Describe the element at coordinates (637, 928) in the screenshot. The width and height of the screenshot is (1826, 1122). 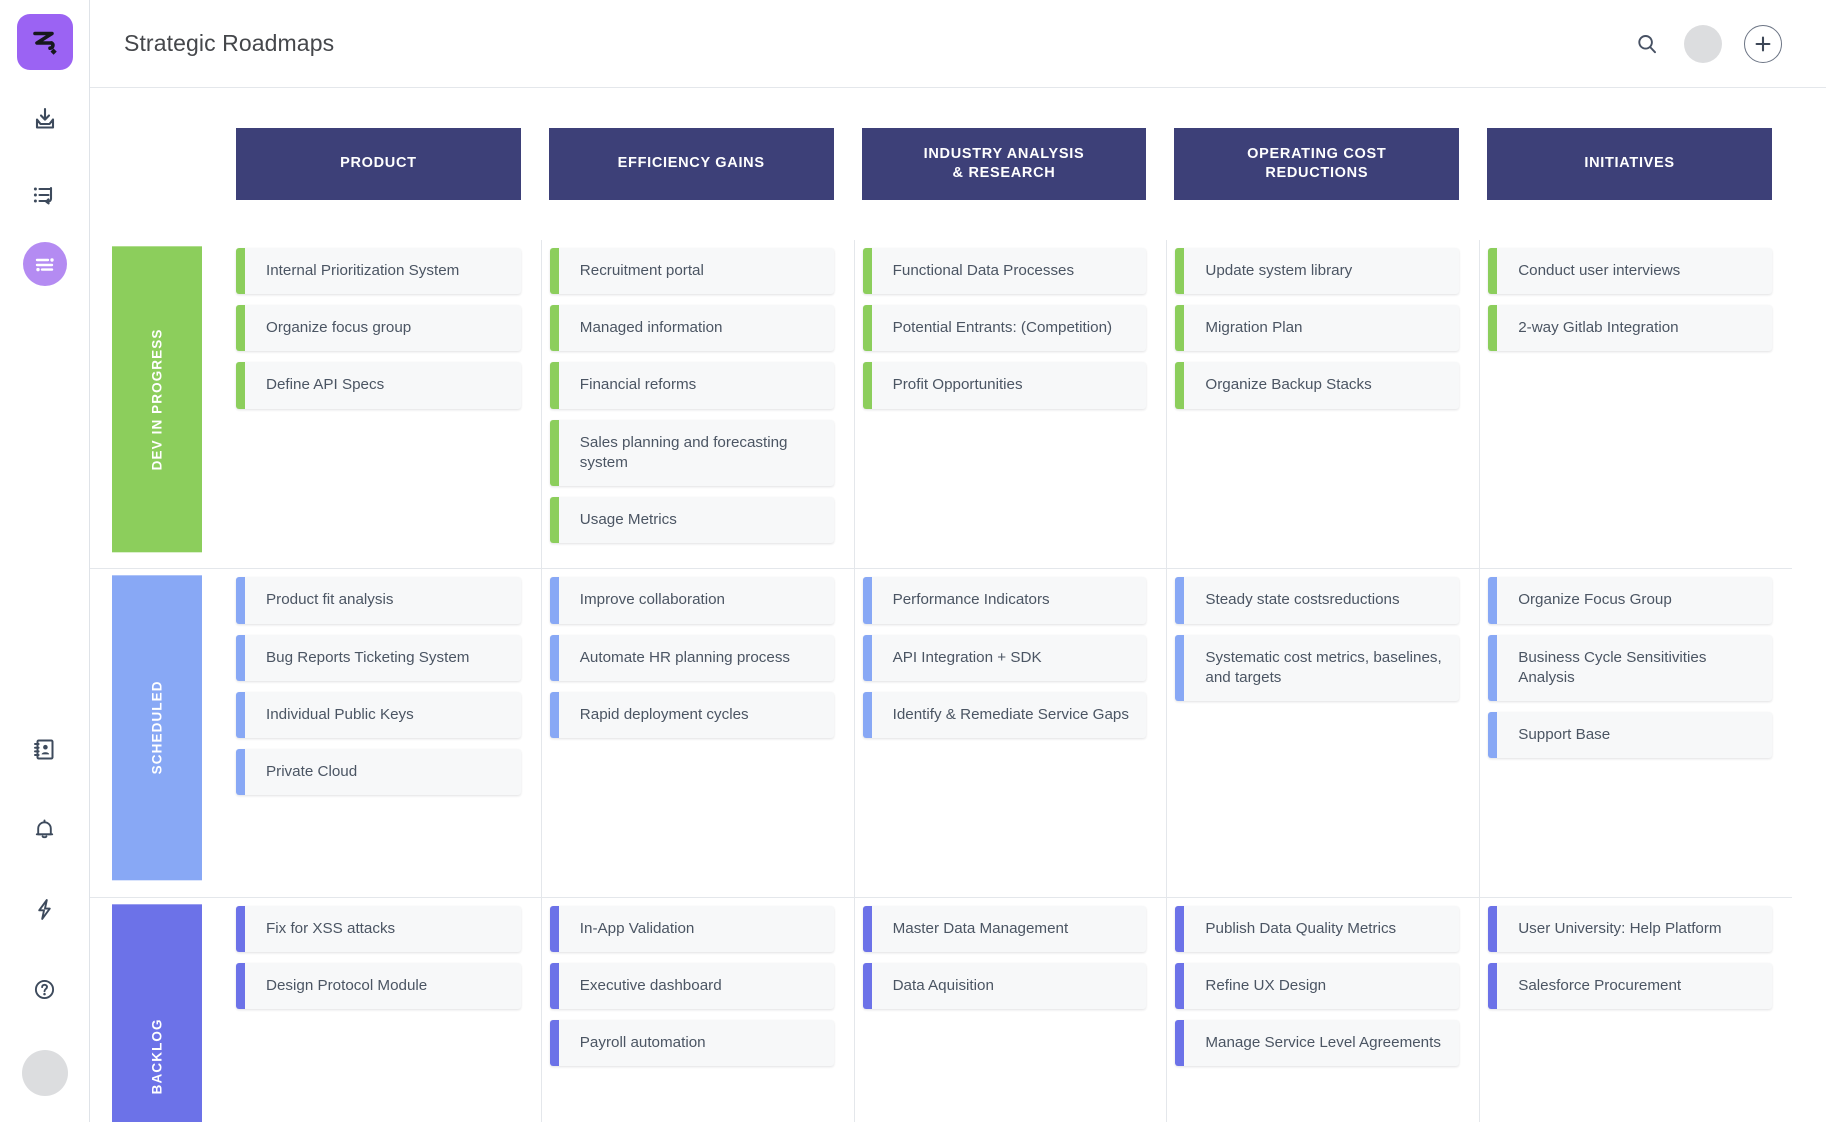
I see `card-title: In-App Validation` at that location.